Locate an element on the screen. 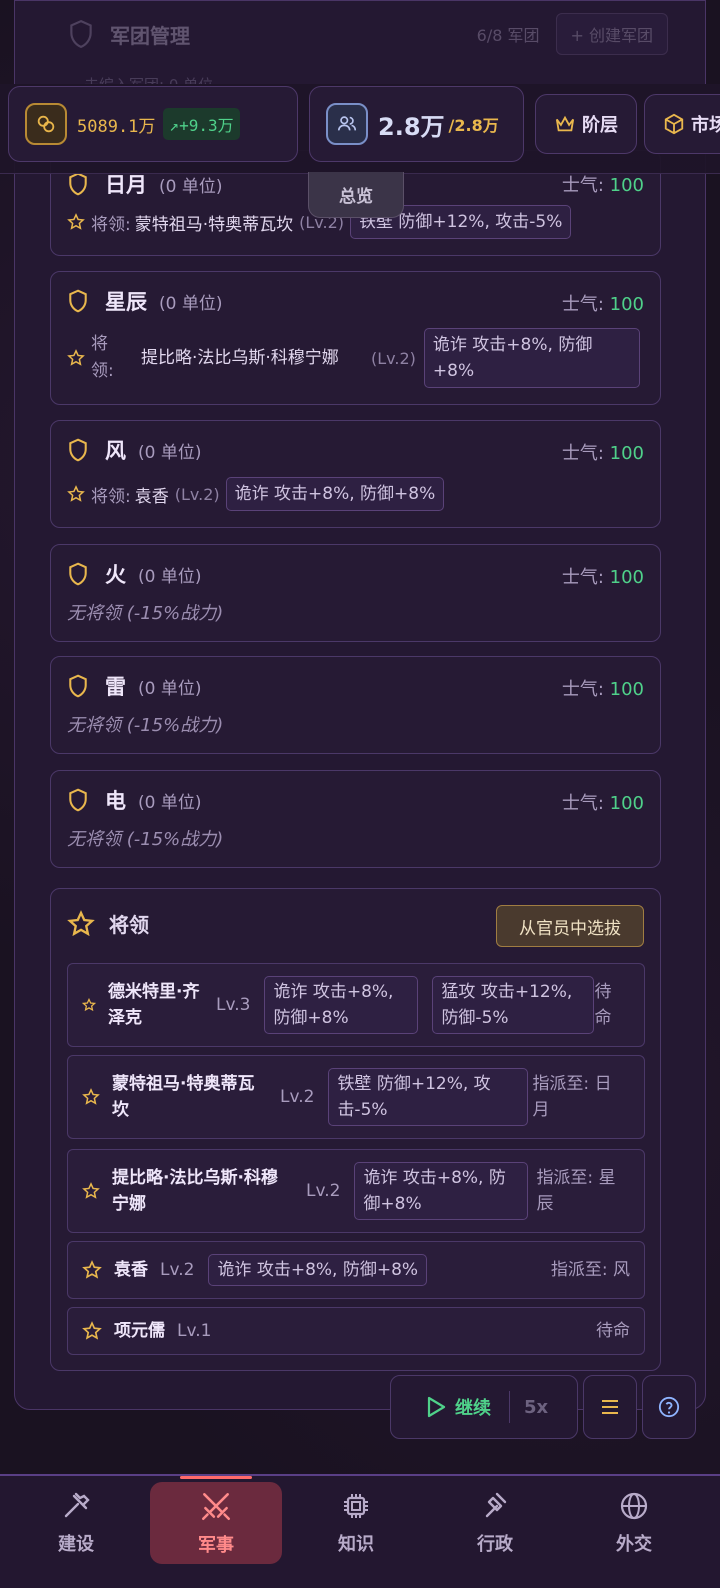 The height and width of the screenshot is (1588, 720). box-icon is located at coordinates (674, 124).